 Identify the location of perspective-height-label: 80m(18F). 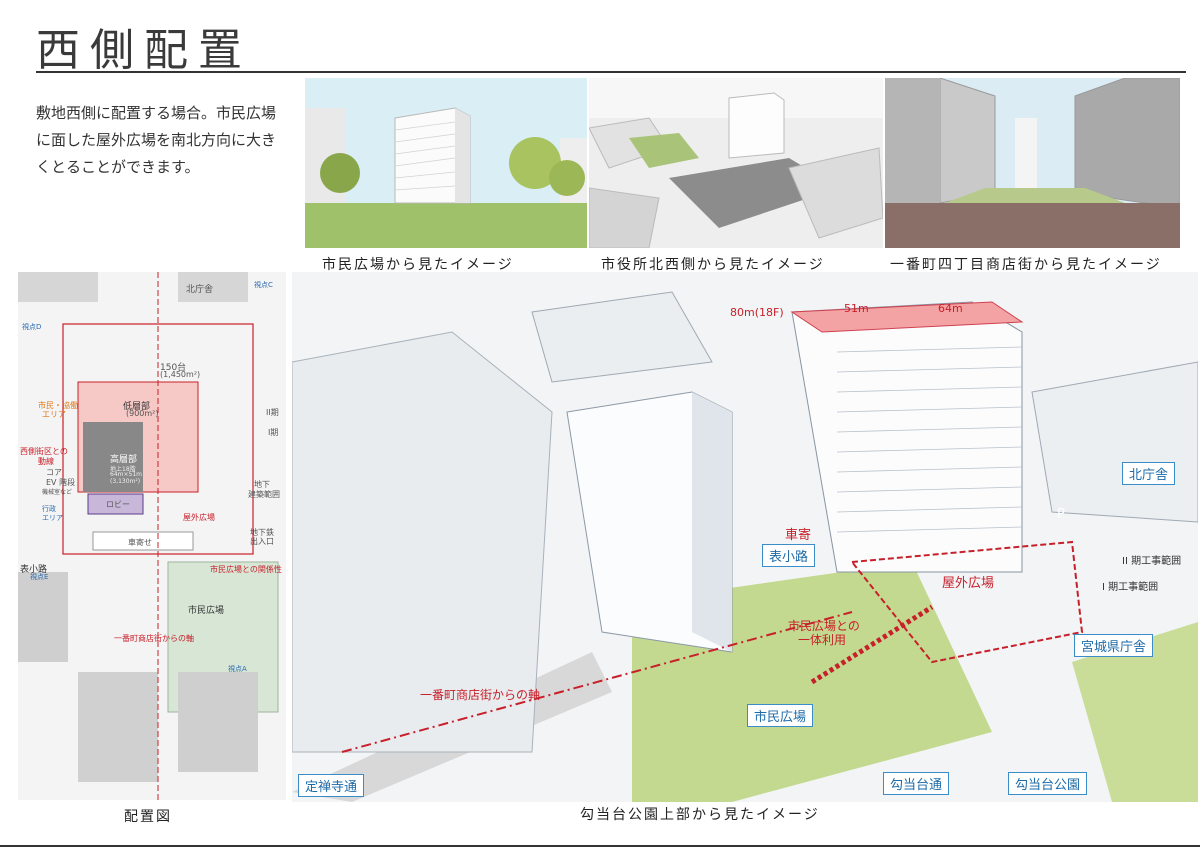
(757, 312).